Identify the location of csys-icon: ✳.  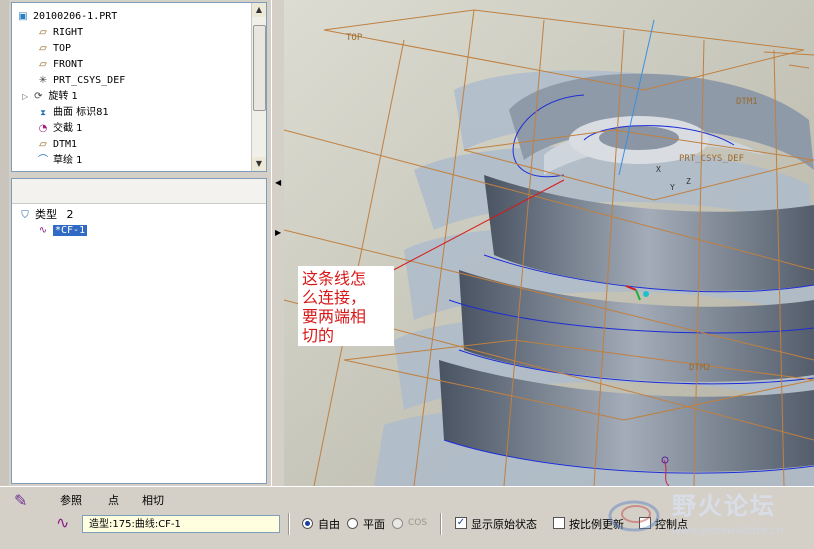
(43, 80).